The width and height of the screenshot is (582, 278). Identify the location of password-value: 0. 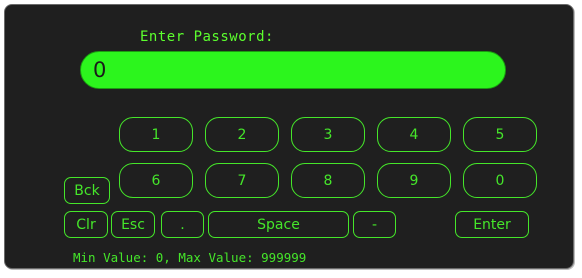
(100, 70).